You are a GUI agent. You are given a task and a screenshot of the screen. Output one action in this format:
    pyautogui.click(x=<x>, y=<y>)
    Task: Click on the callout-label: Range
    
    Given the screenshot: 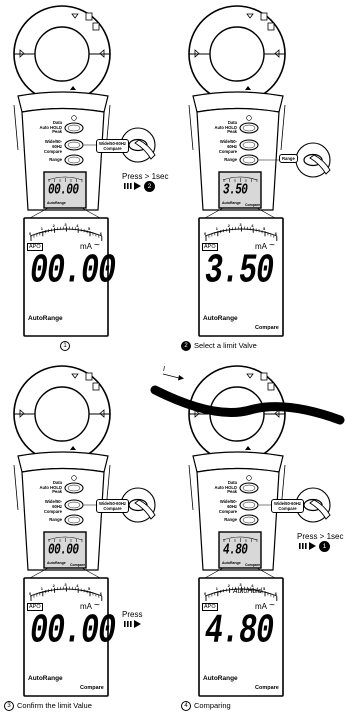 What is the action you would take?
    pyautogui.click(x=288, y=158)
    